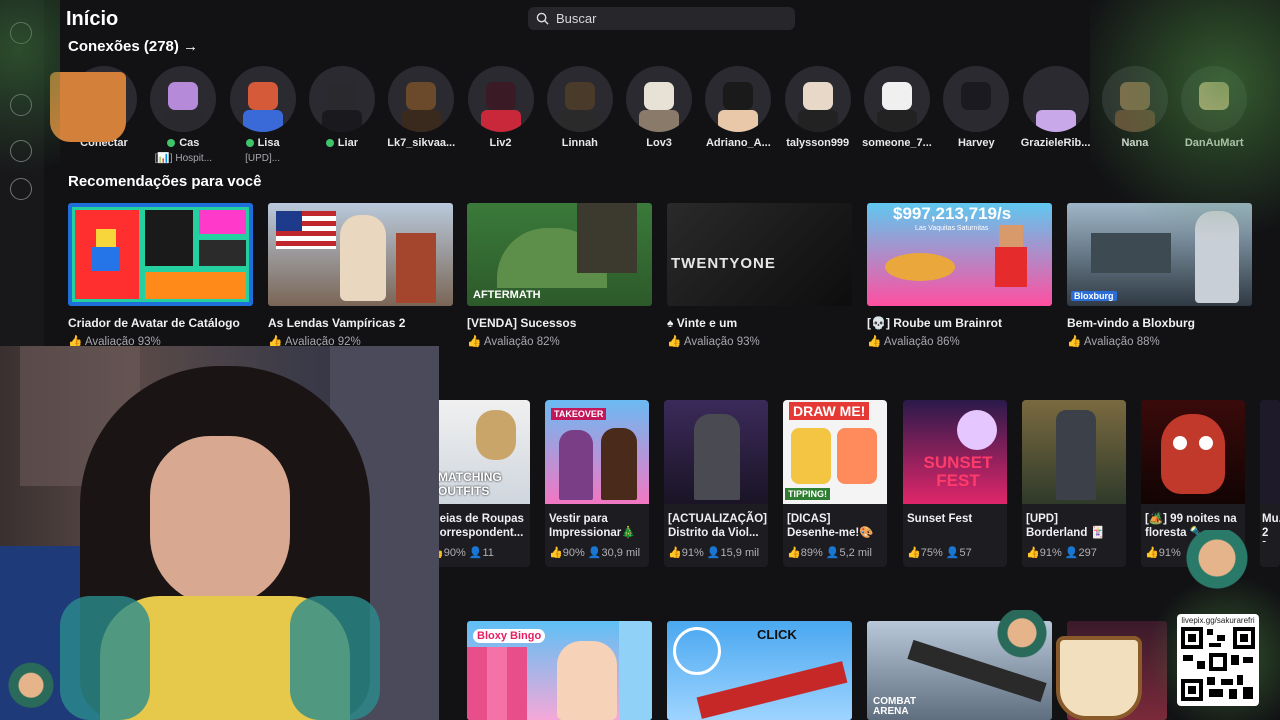  What do you see at coordinates (702, 323) in the screenshot?
I see `game-title: ♠ Vinte e um` at bounding box center [702, 323].